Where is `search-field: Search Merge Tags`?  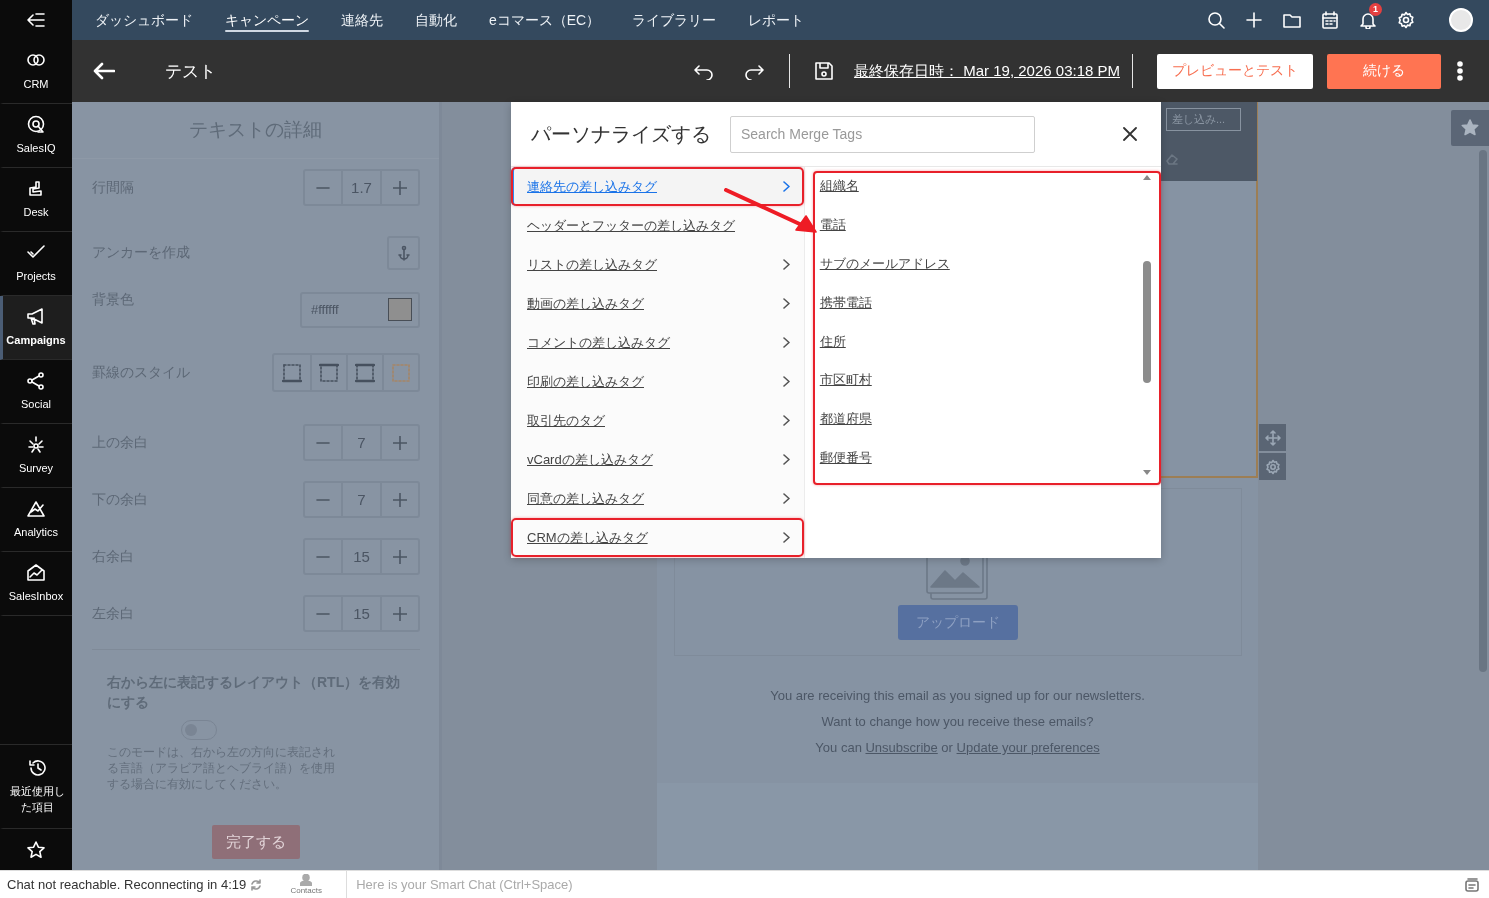
search-field: Search Merge Tags is located at coordinates (882, 134).